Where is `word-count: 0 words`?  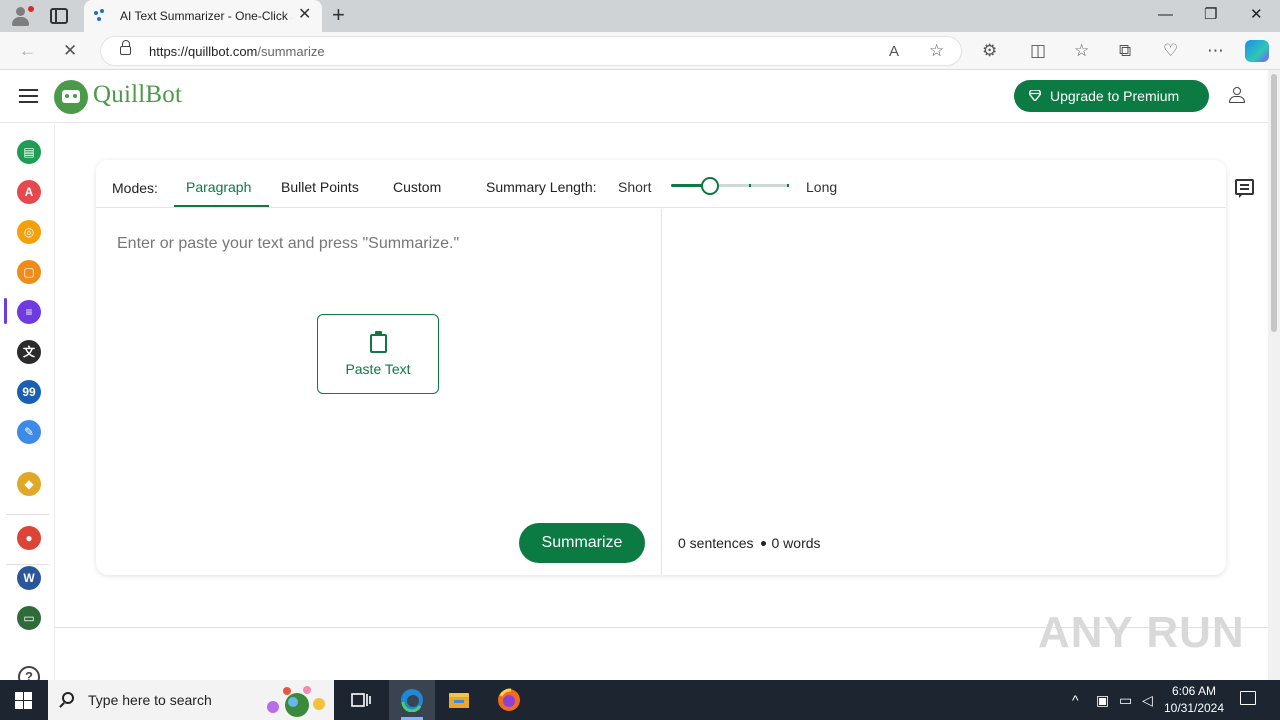
word-count: 0 words is located at coordinates (796, 543).